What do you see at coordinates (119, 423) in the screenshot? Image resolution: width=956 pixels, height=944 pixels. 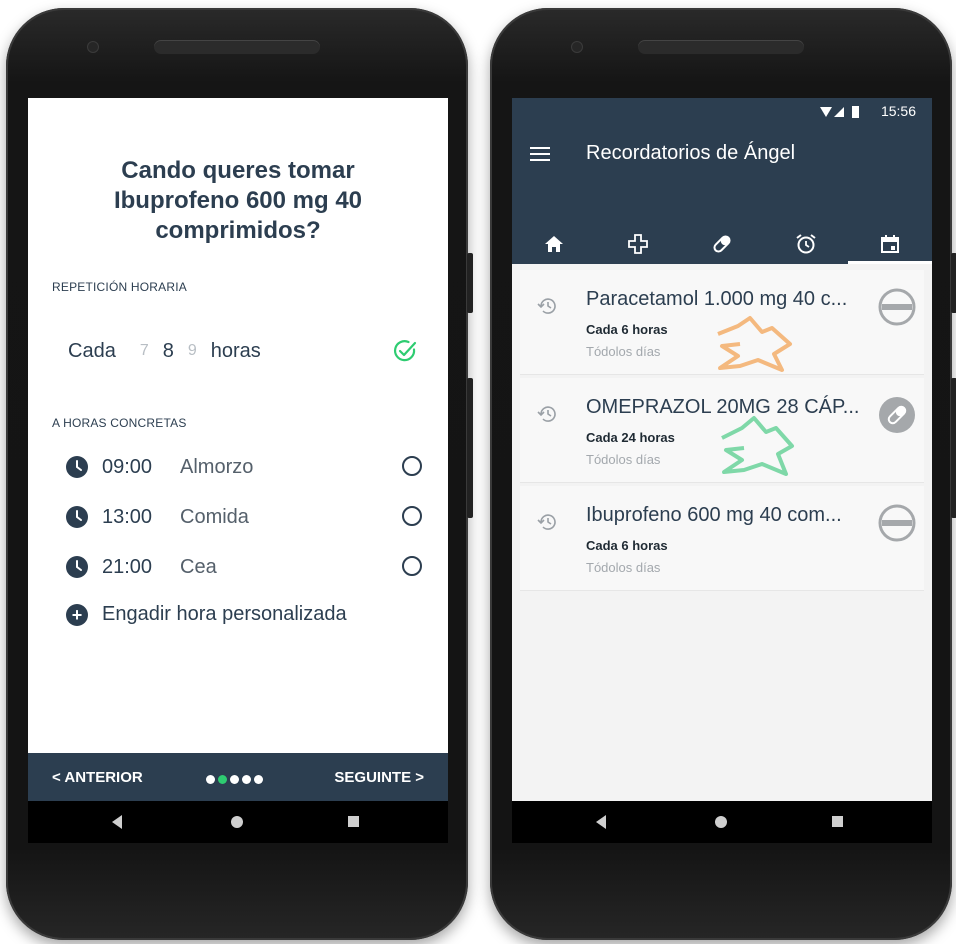 I see `specific-hours-label: A HORAS CONCRETAS` at bounding box center [119, 423].